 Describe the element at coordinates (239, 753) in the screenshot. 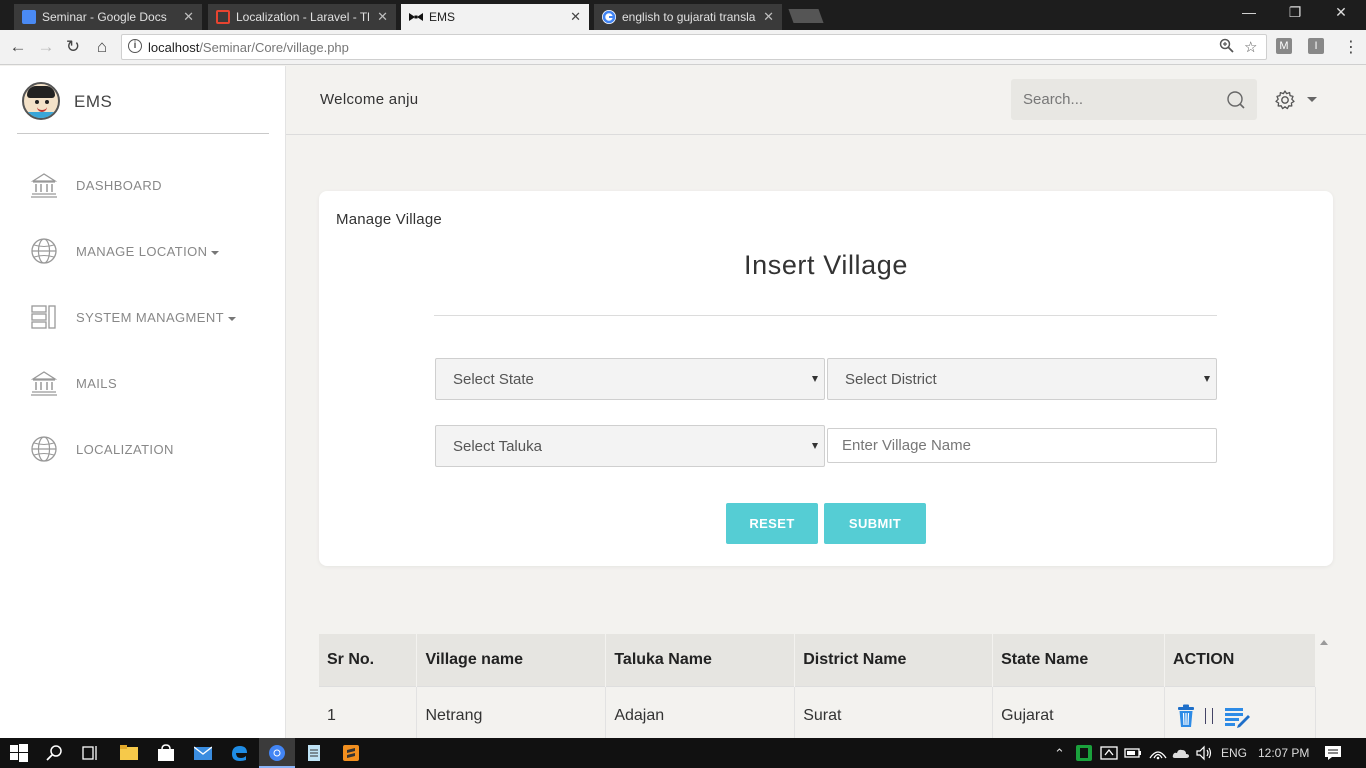

I see `edge-icon` at that location.